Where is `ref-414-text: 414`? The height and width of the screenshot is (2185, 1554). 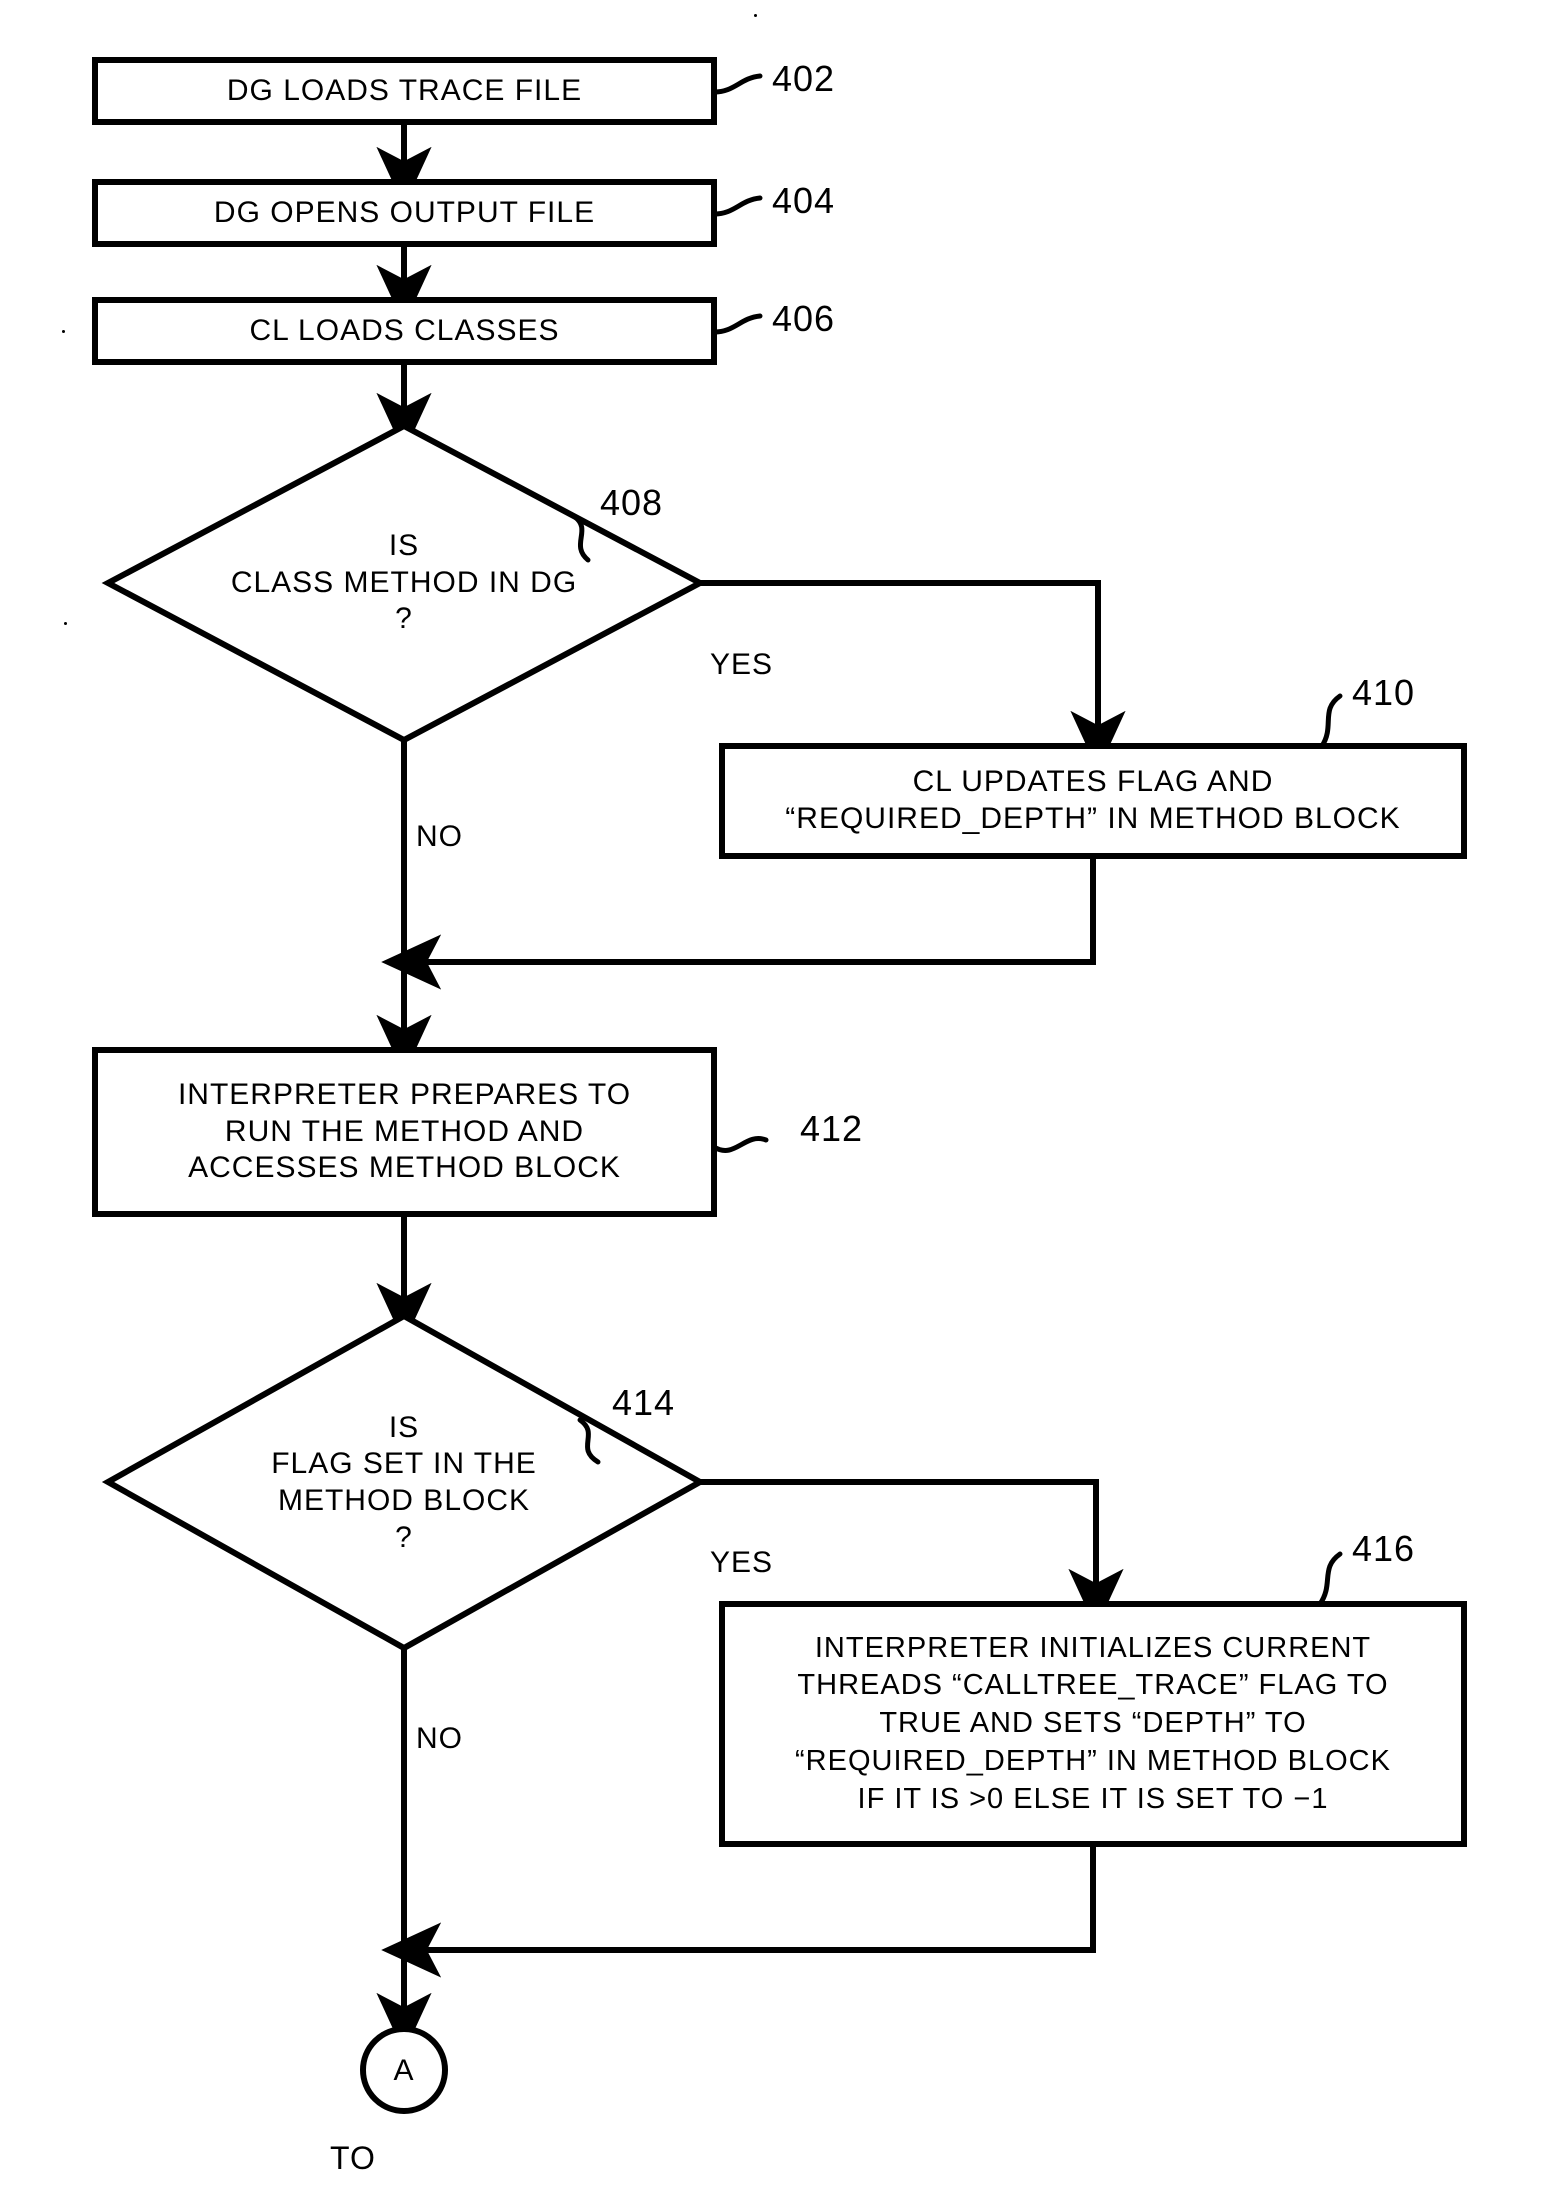 ref-414-text: 414 is located at coordinates (644, 1402).